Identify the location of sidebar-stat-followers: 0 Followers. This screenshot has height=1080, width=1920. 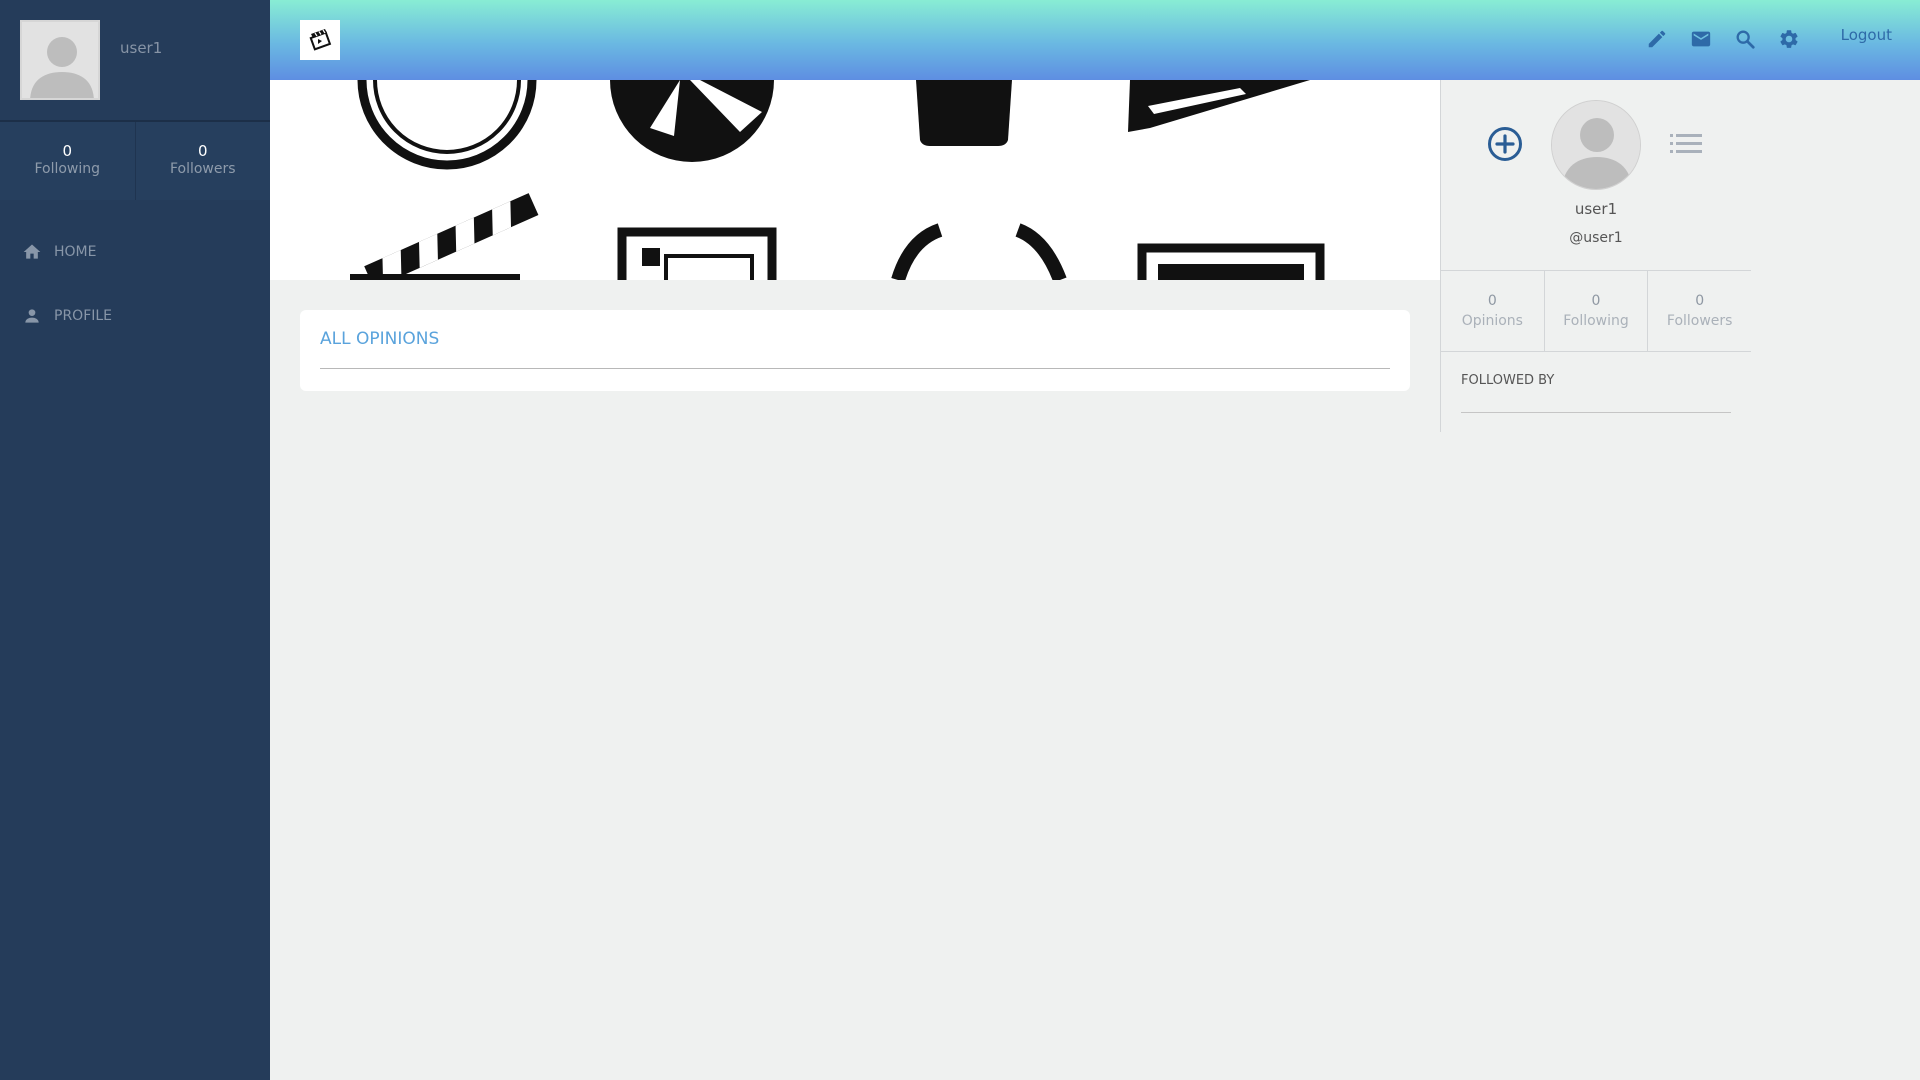
(203, 161).